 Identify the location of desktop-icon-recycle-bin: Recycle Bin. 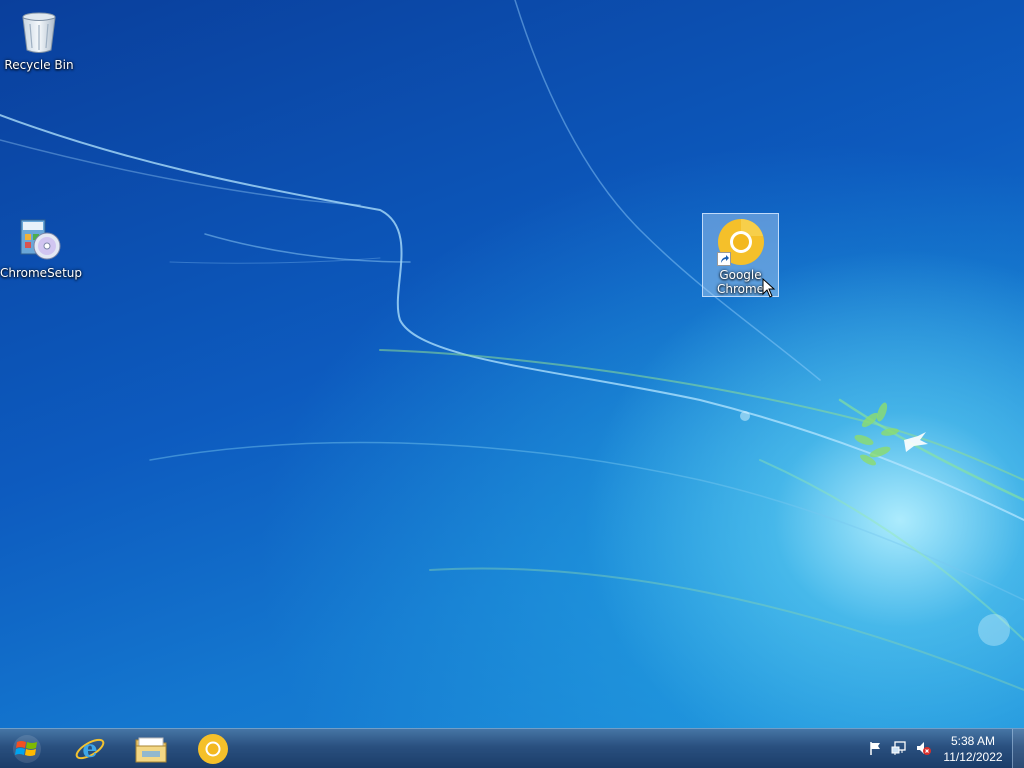
(39, 40).